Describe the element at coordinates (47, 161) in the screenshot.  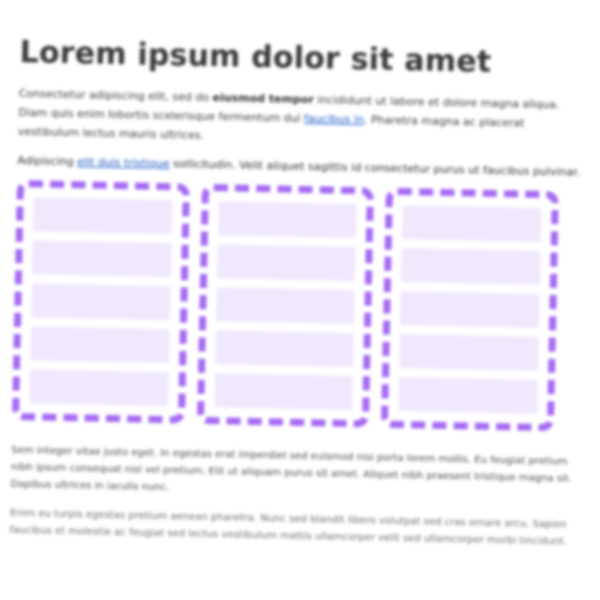
I see `second-text-before: Adipiscing` at that location.